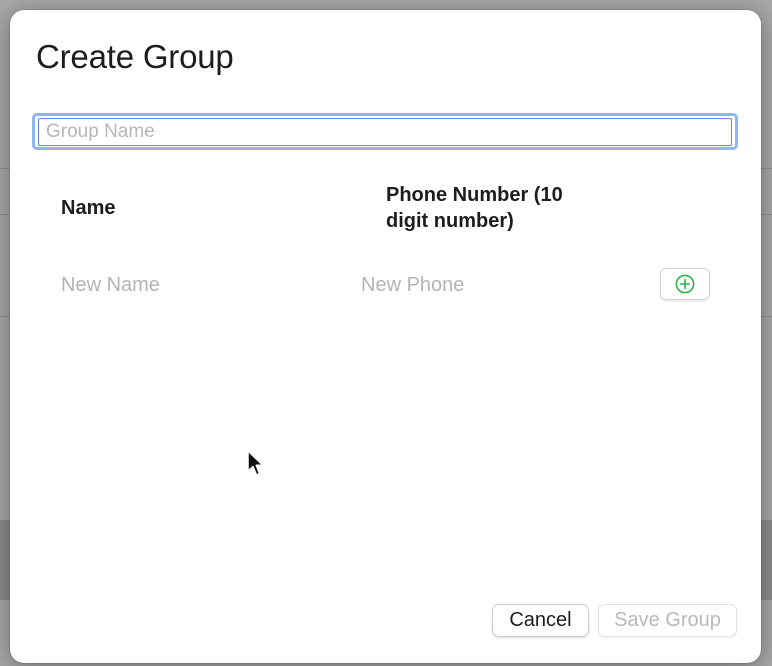  What do you see at coordinates (540, 620) in the screenshot?
I see `cancel-button: Cancel` at bounding box center [540, 620].